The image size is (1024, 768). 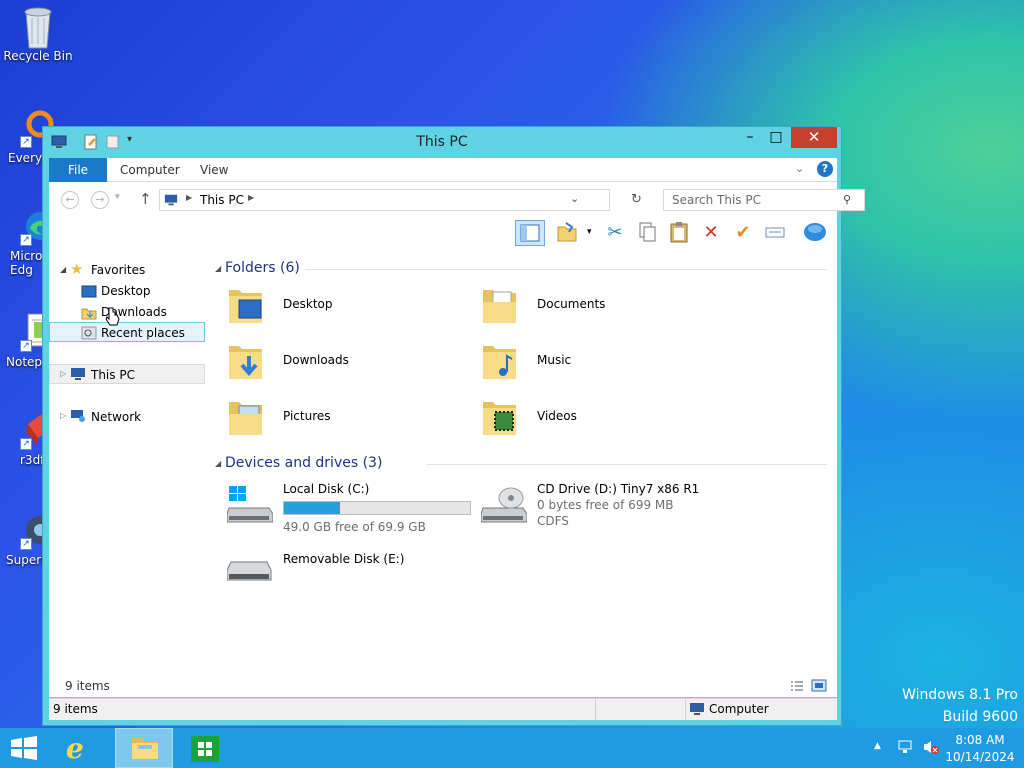 I want to click on minimize-button: –, so click(x=750, y=137).